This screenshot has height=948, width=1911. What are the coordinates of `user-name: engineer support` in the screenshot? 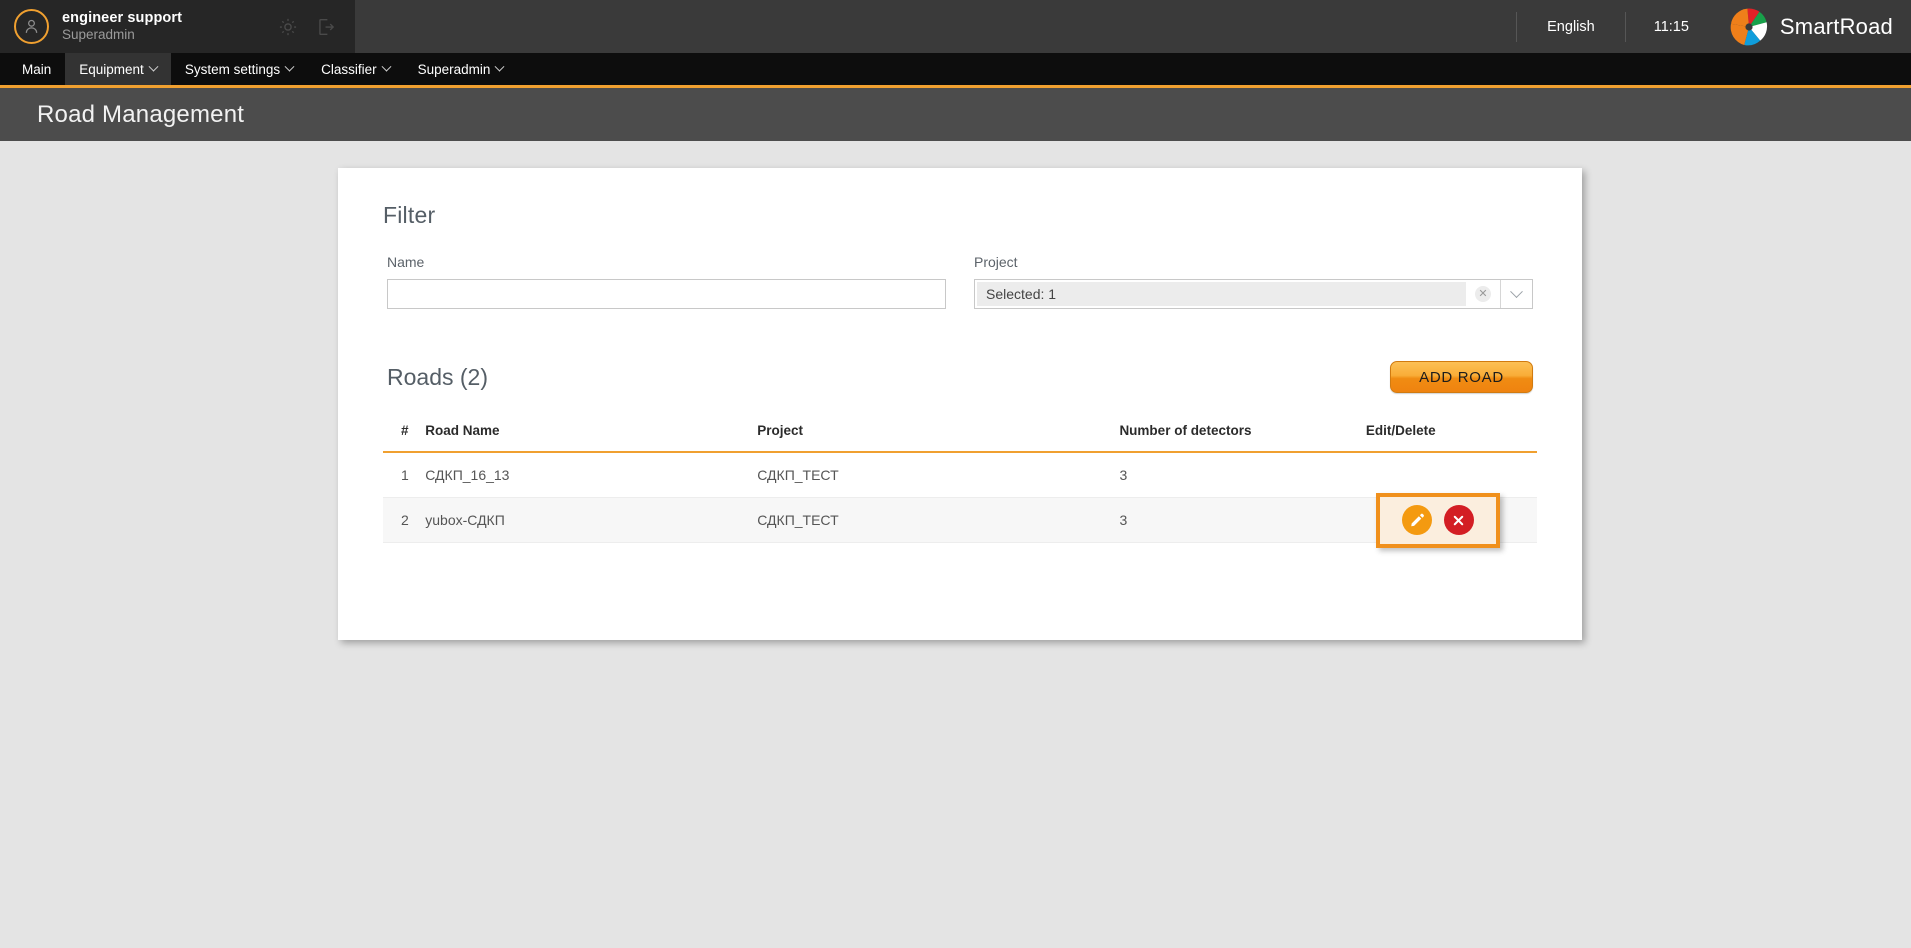 It's located at (122, 18).